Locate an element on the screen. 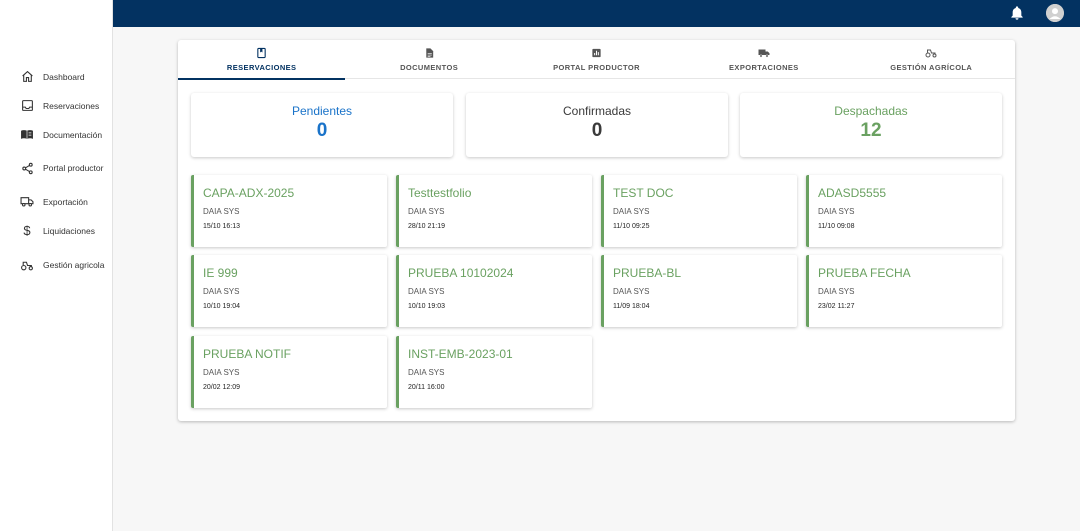 This screenshot has width=1080, height=531. sidebar-item-label: Documentación is located at coordinates (73, 134).